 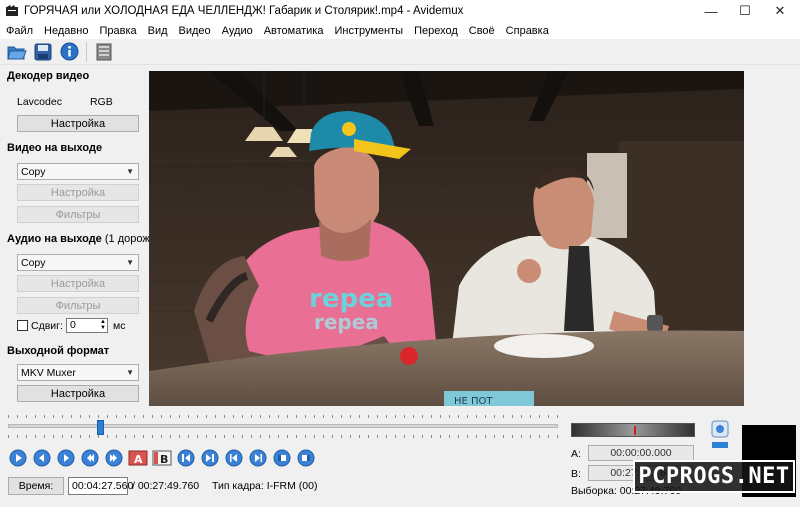 What do you see at coordinates (66, 31) in the screenshot?
I see `menu-recent: Недавно` at bounding box center [66, 31].